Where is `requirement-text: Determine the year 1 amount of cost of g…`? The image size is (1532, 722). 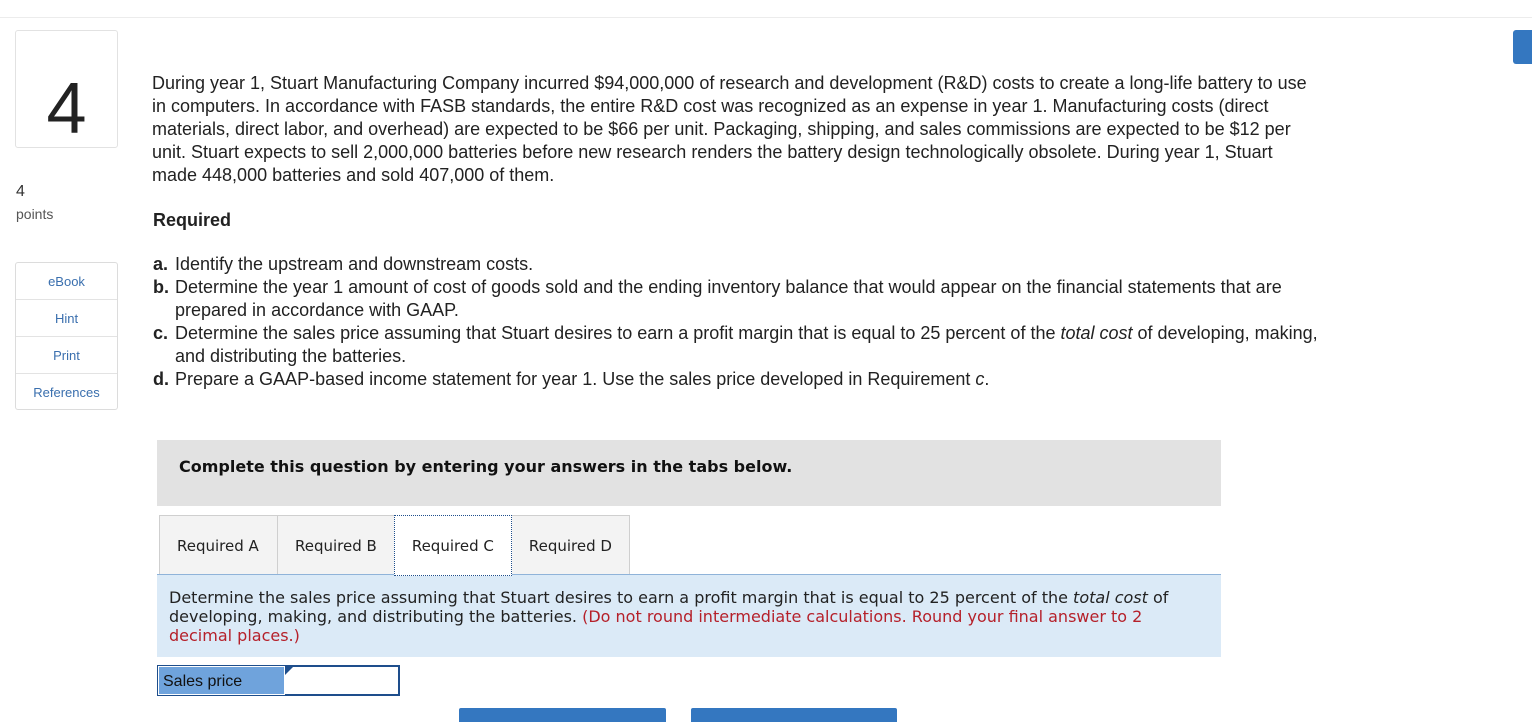 requirement-text: Determine the year 1 amount of cost of g… is located at coordinates (728, 298).